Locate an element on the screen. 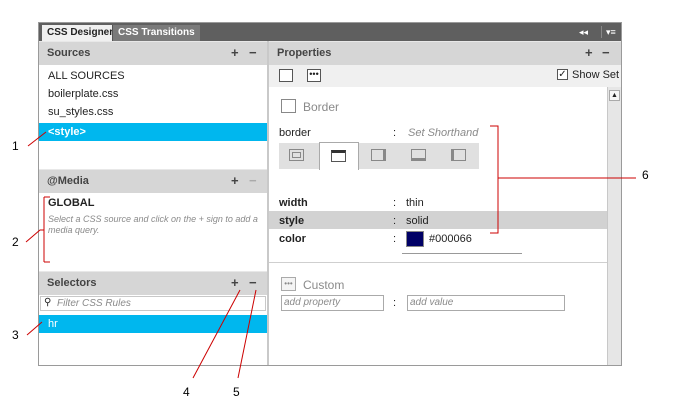 Image resolution: width=676 pixels, height=415 pixels. callout-1: 1 is located at coordinates (15, 146).